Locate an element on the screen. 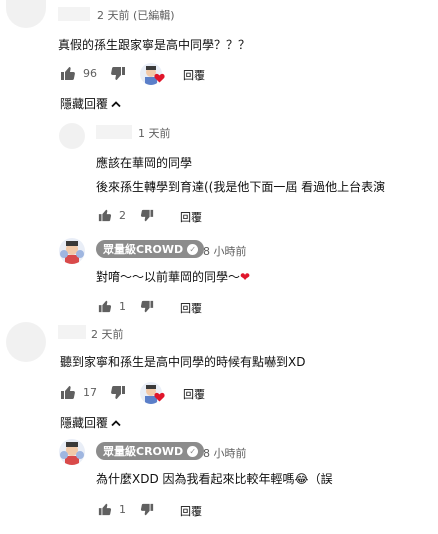 Image resolution: width=438 pixels, height=534 pixels. like-count: 96 is located at coordinates (90, 73).